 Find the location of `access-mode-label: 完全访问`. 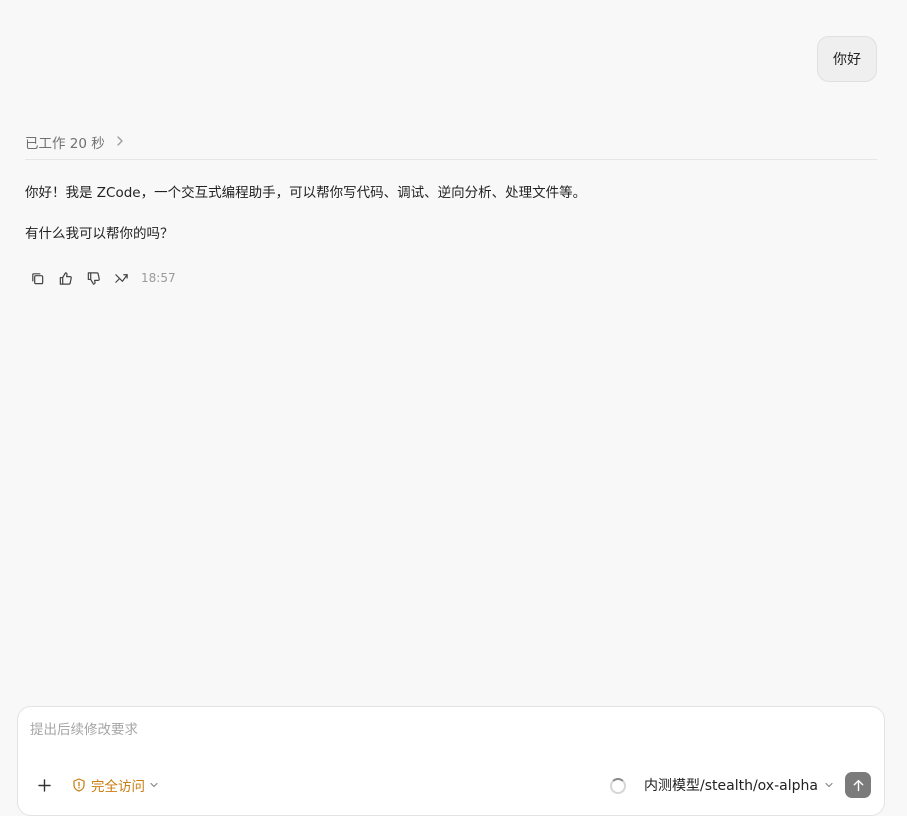

access-mode-label: 完全访问 is located at coordinates (118, 787).